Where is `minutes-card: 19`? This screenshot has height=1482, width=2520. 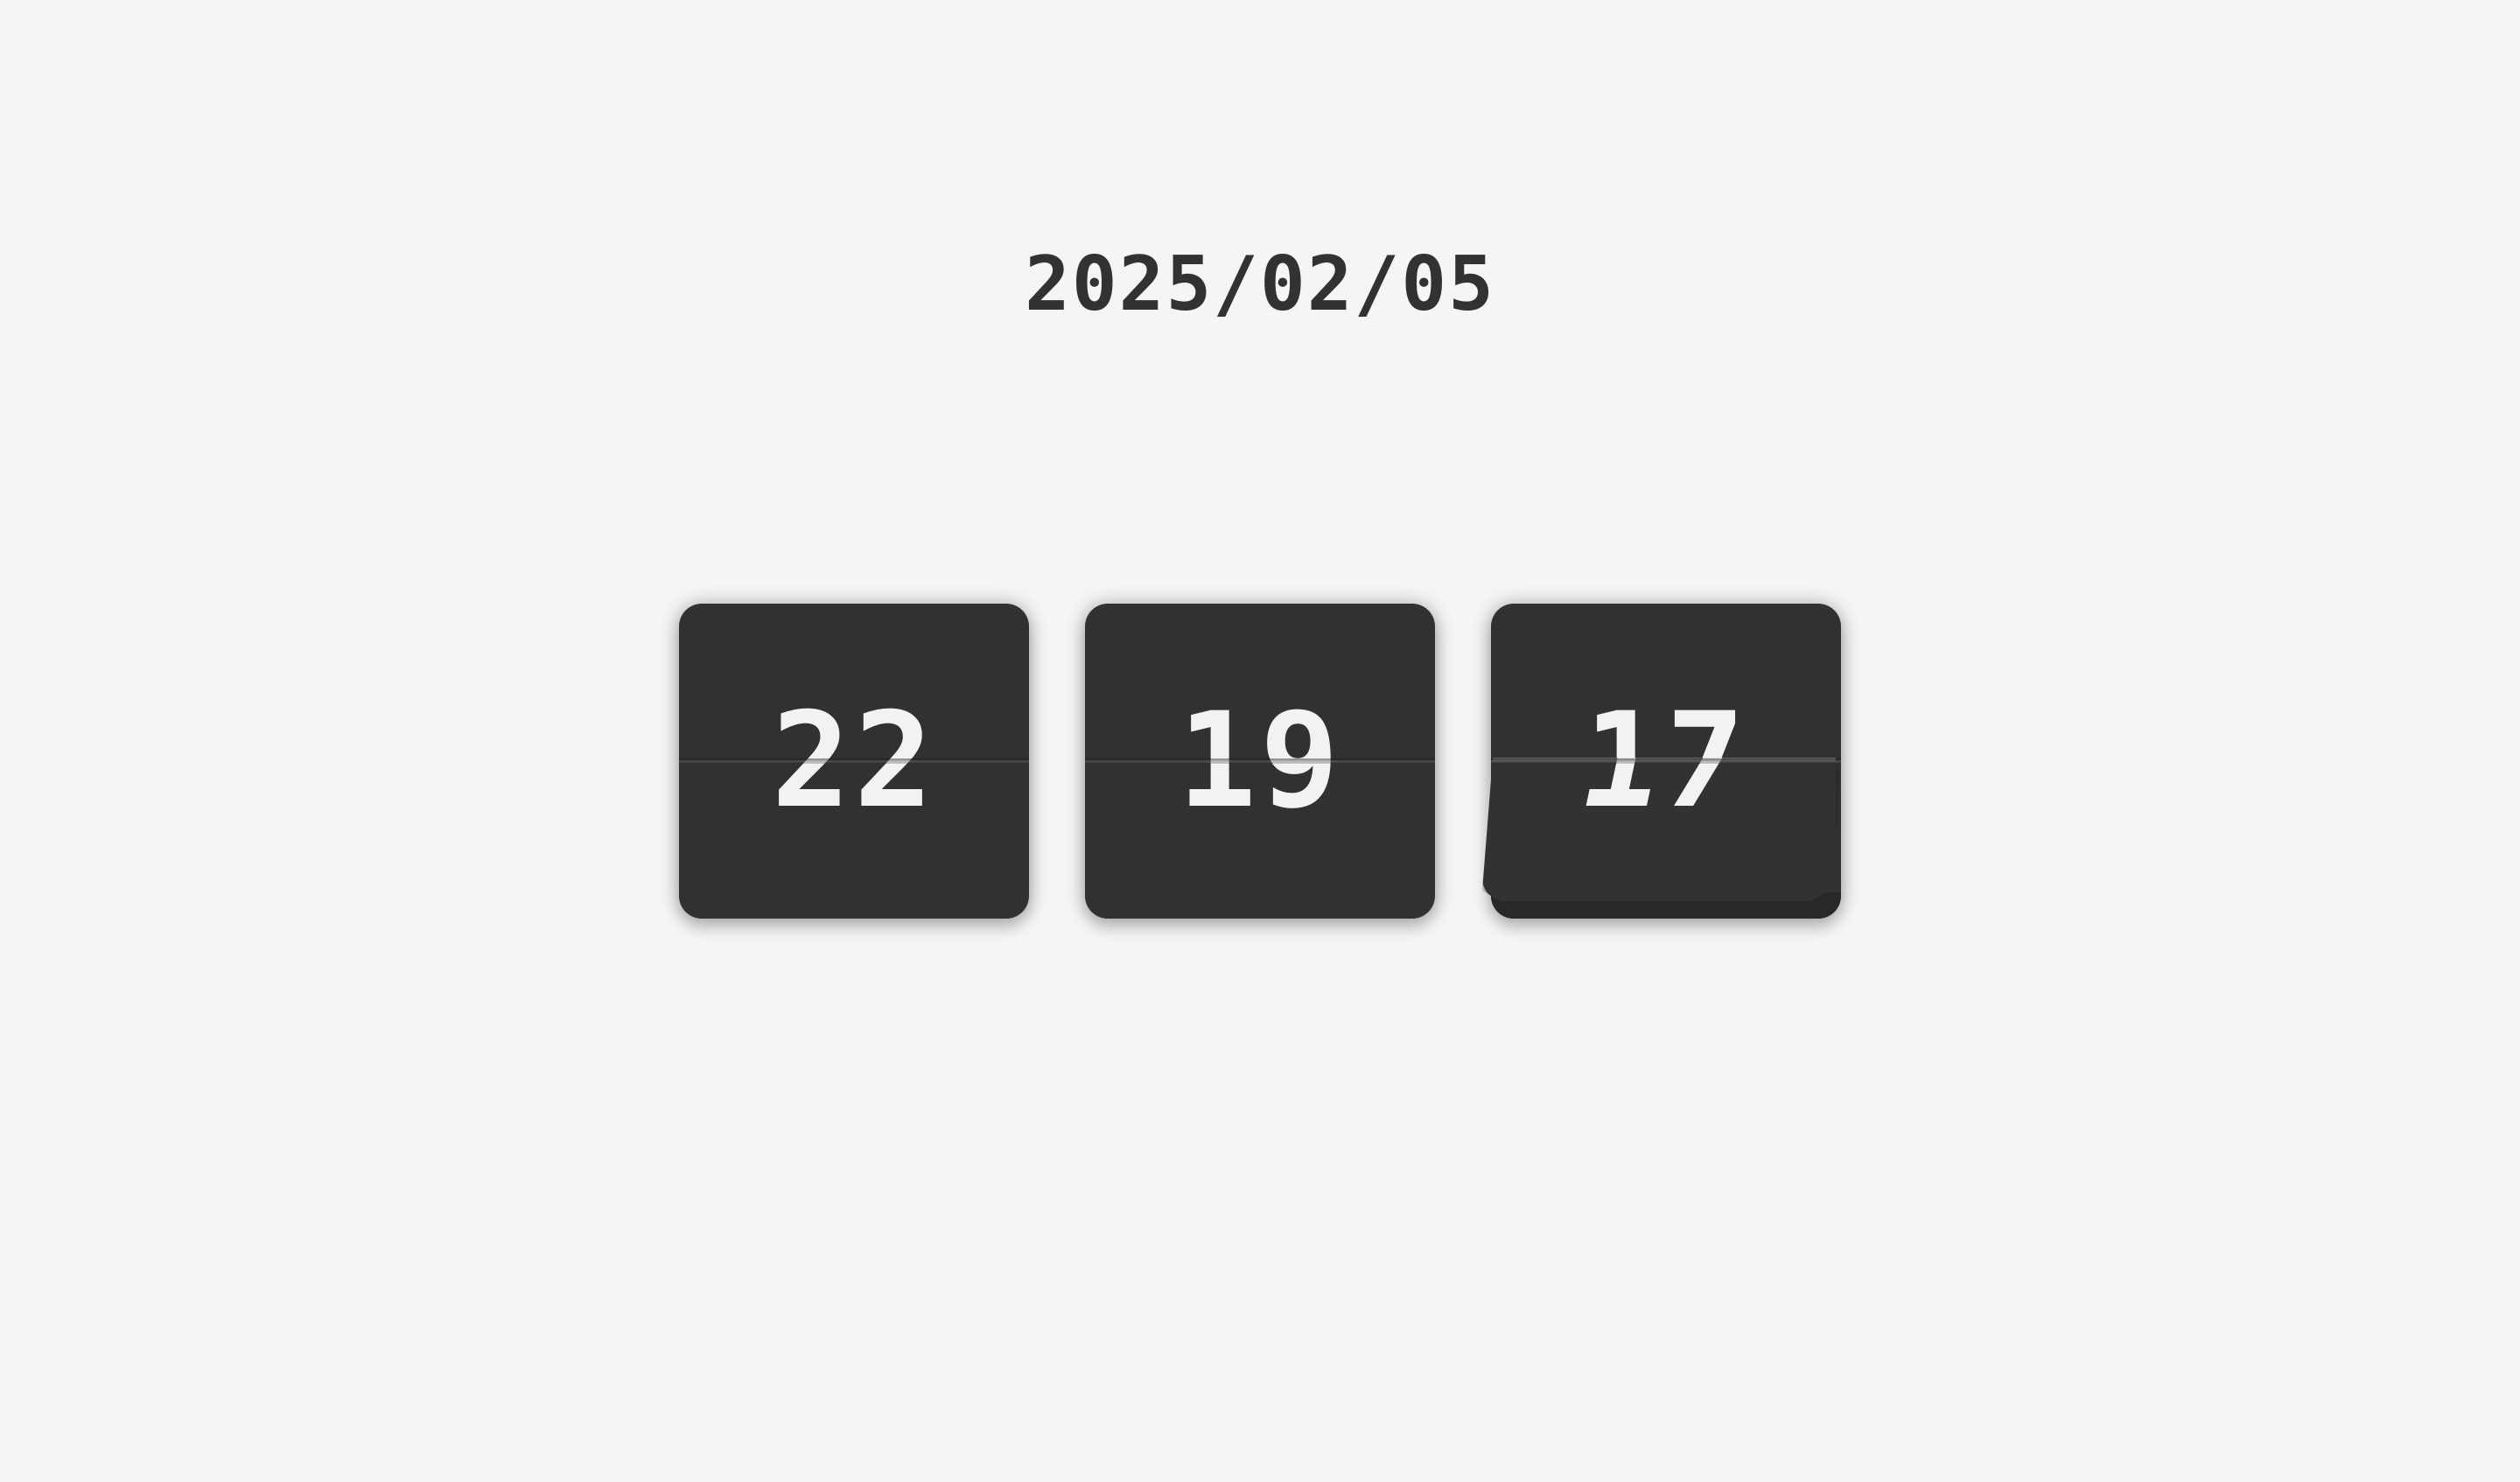
minutes-card: 19 is located at coordinates (1260, 761).